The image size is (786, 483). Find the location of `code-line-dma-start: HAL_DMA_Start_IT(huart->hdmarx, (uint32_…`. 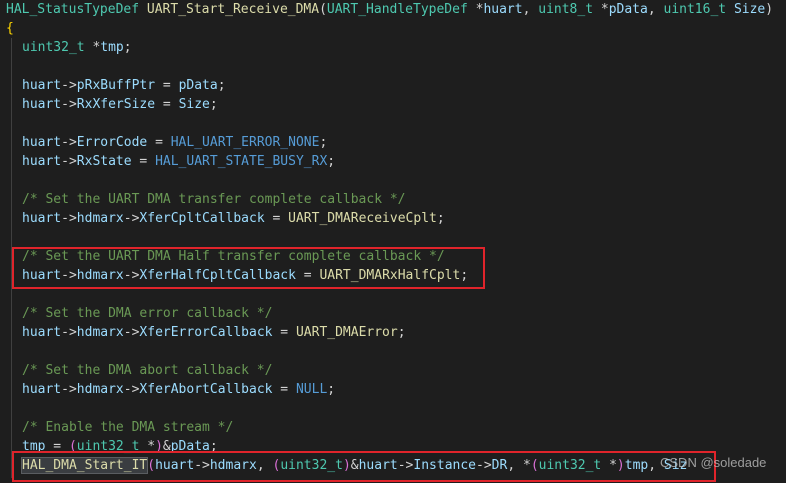

code-line-dma-start: HAL_DMA_Start_IT(huart->hdmarx, (uint32_… is located at coordinates (354, 465).